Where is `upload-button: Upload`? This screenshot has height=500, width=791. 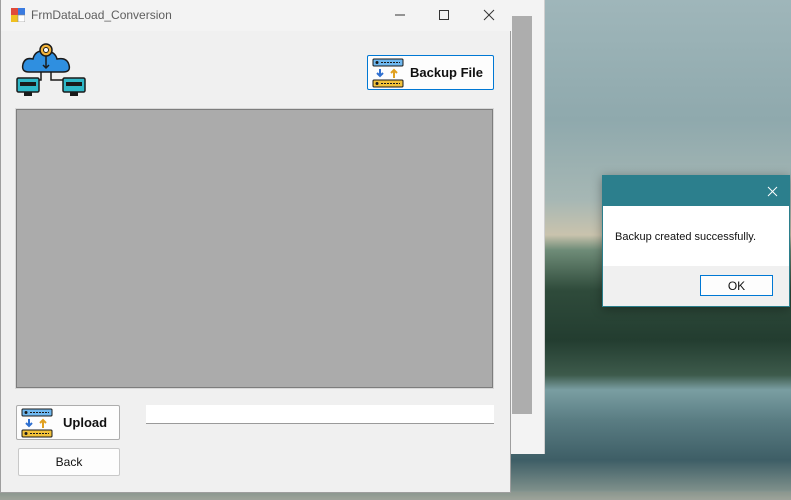
upload-button: Upload is located at coordinates (68, 422).